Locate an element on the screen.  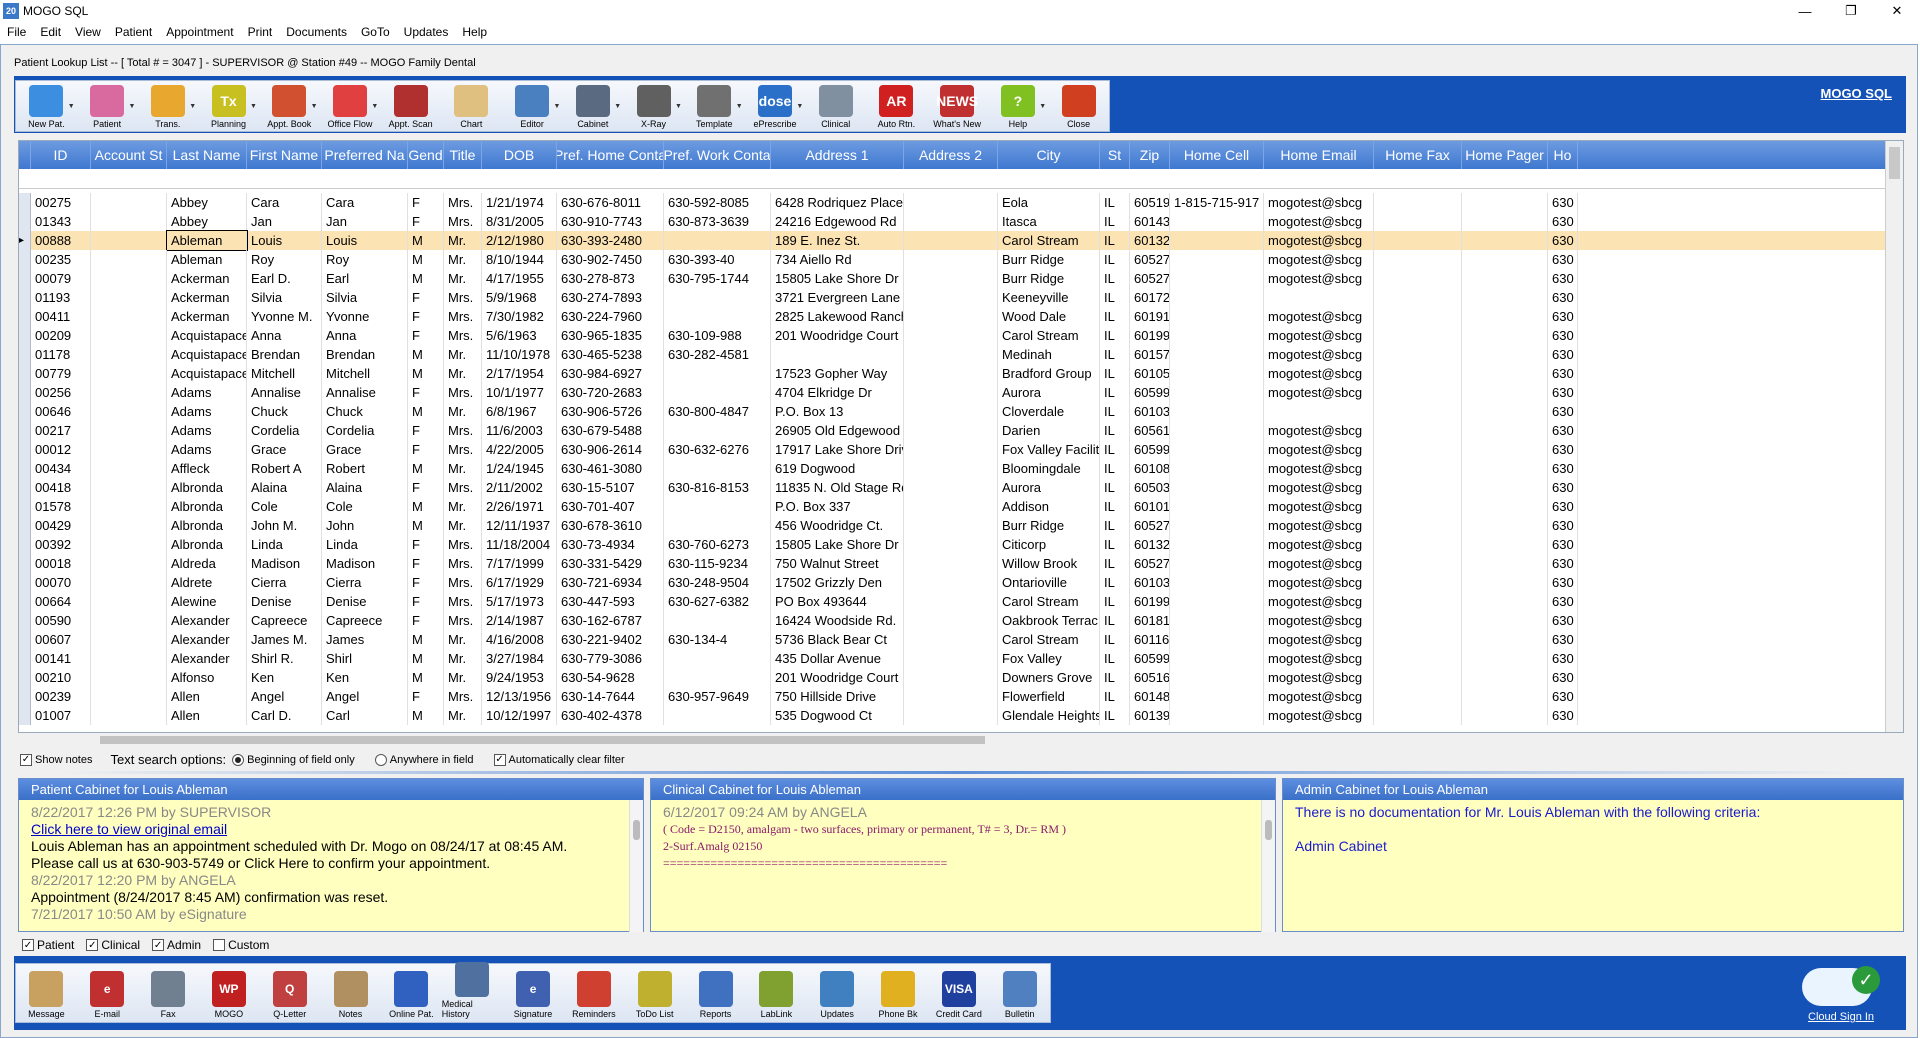
column-header: Home Email is located at coordinates (1319, 155).